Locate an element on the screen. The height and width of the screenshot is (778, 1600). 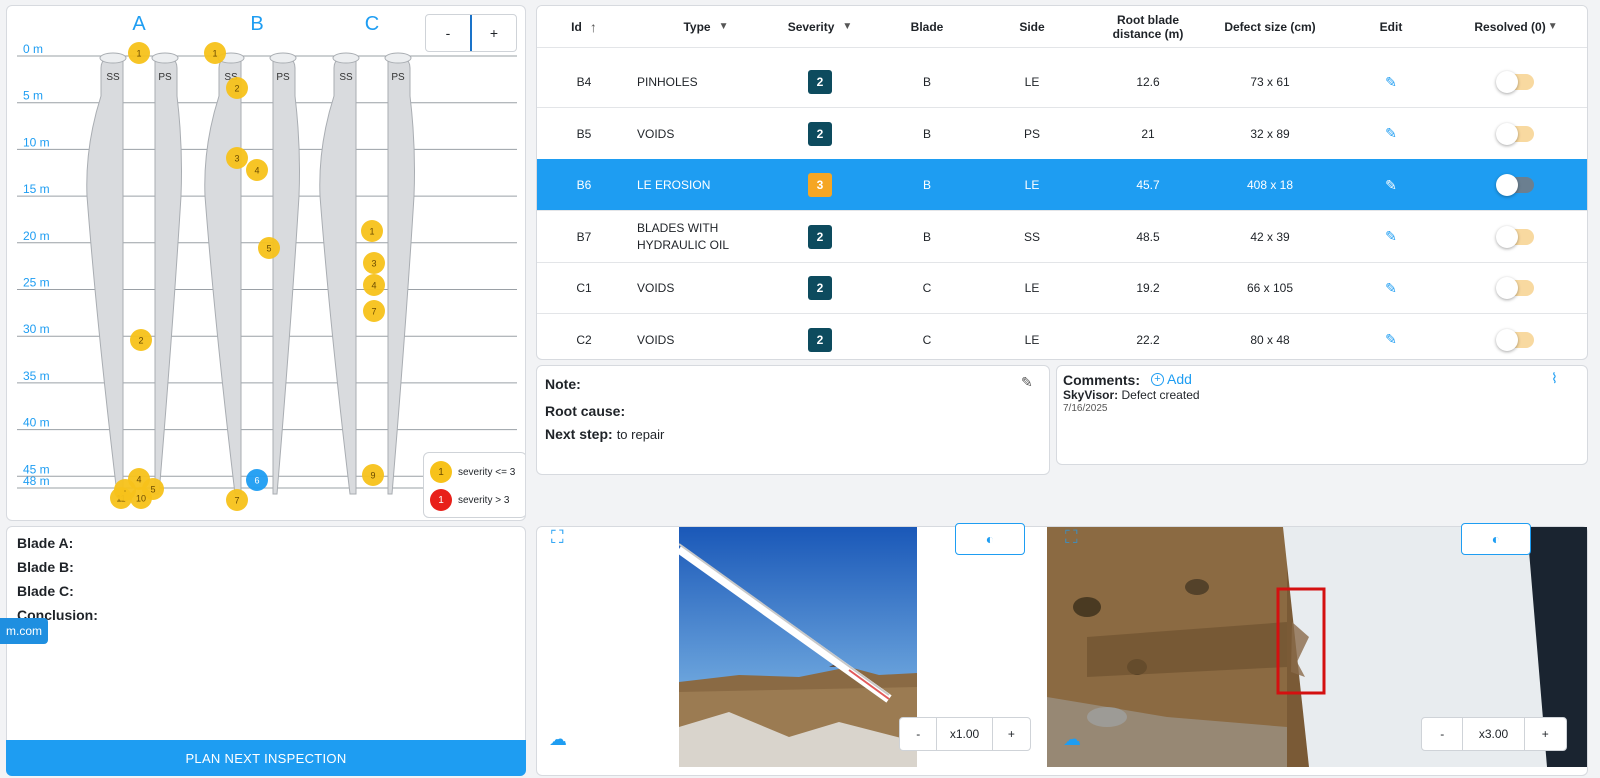
header-root-distance-line1: Root blade is located at coordinates (1148, 20).